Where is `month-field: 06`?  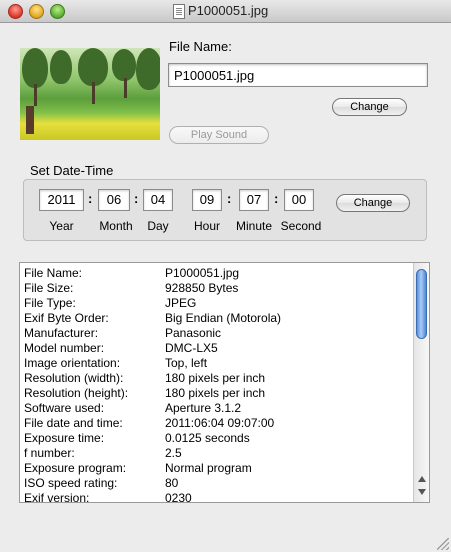 month-field: 06 is located at coordinates (114, 200).